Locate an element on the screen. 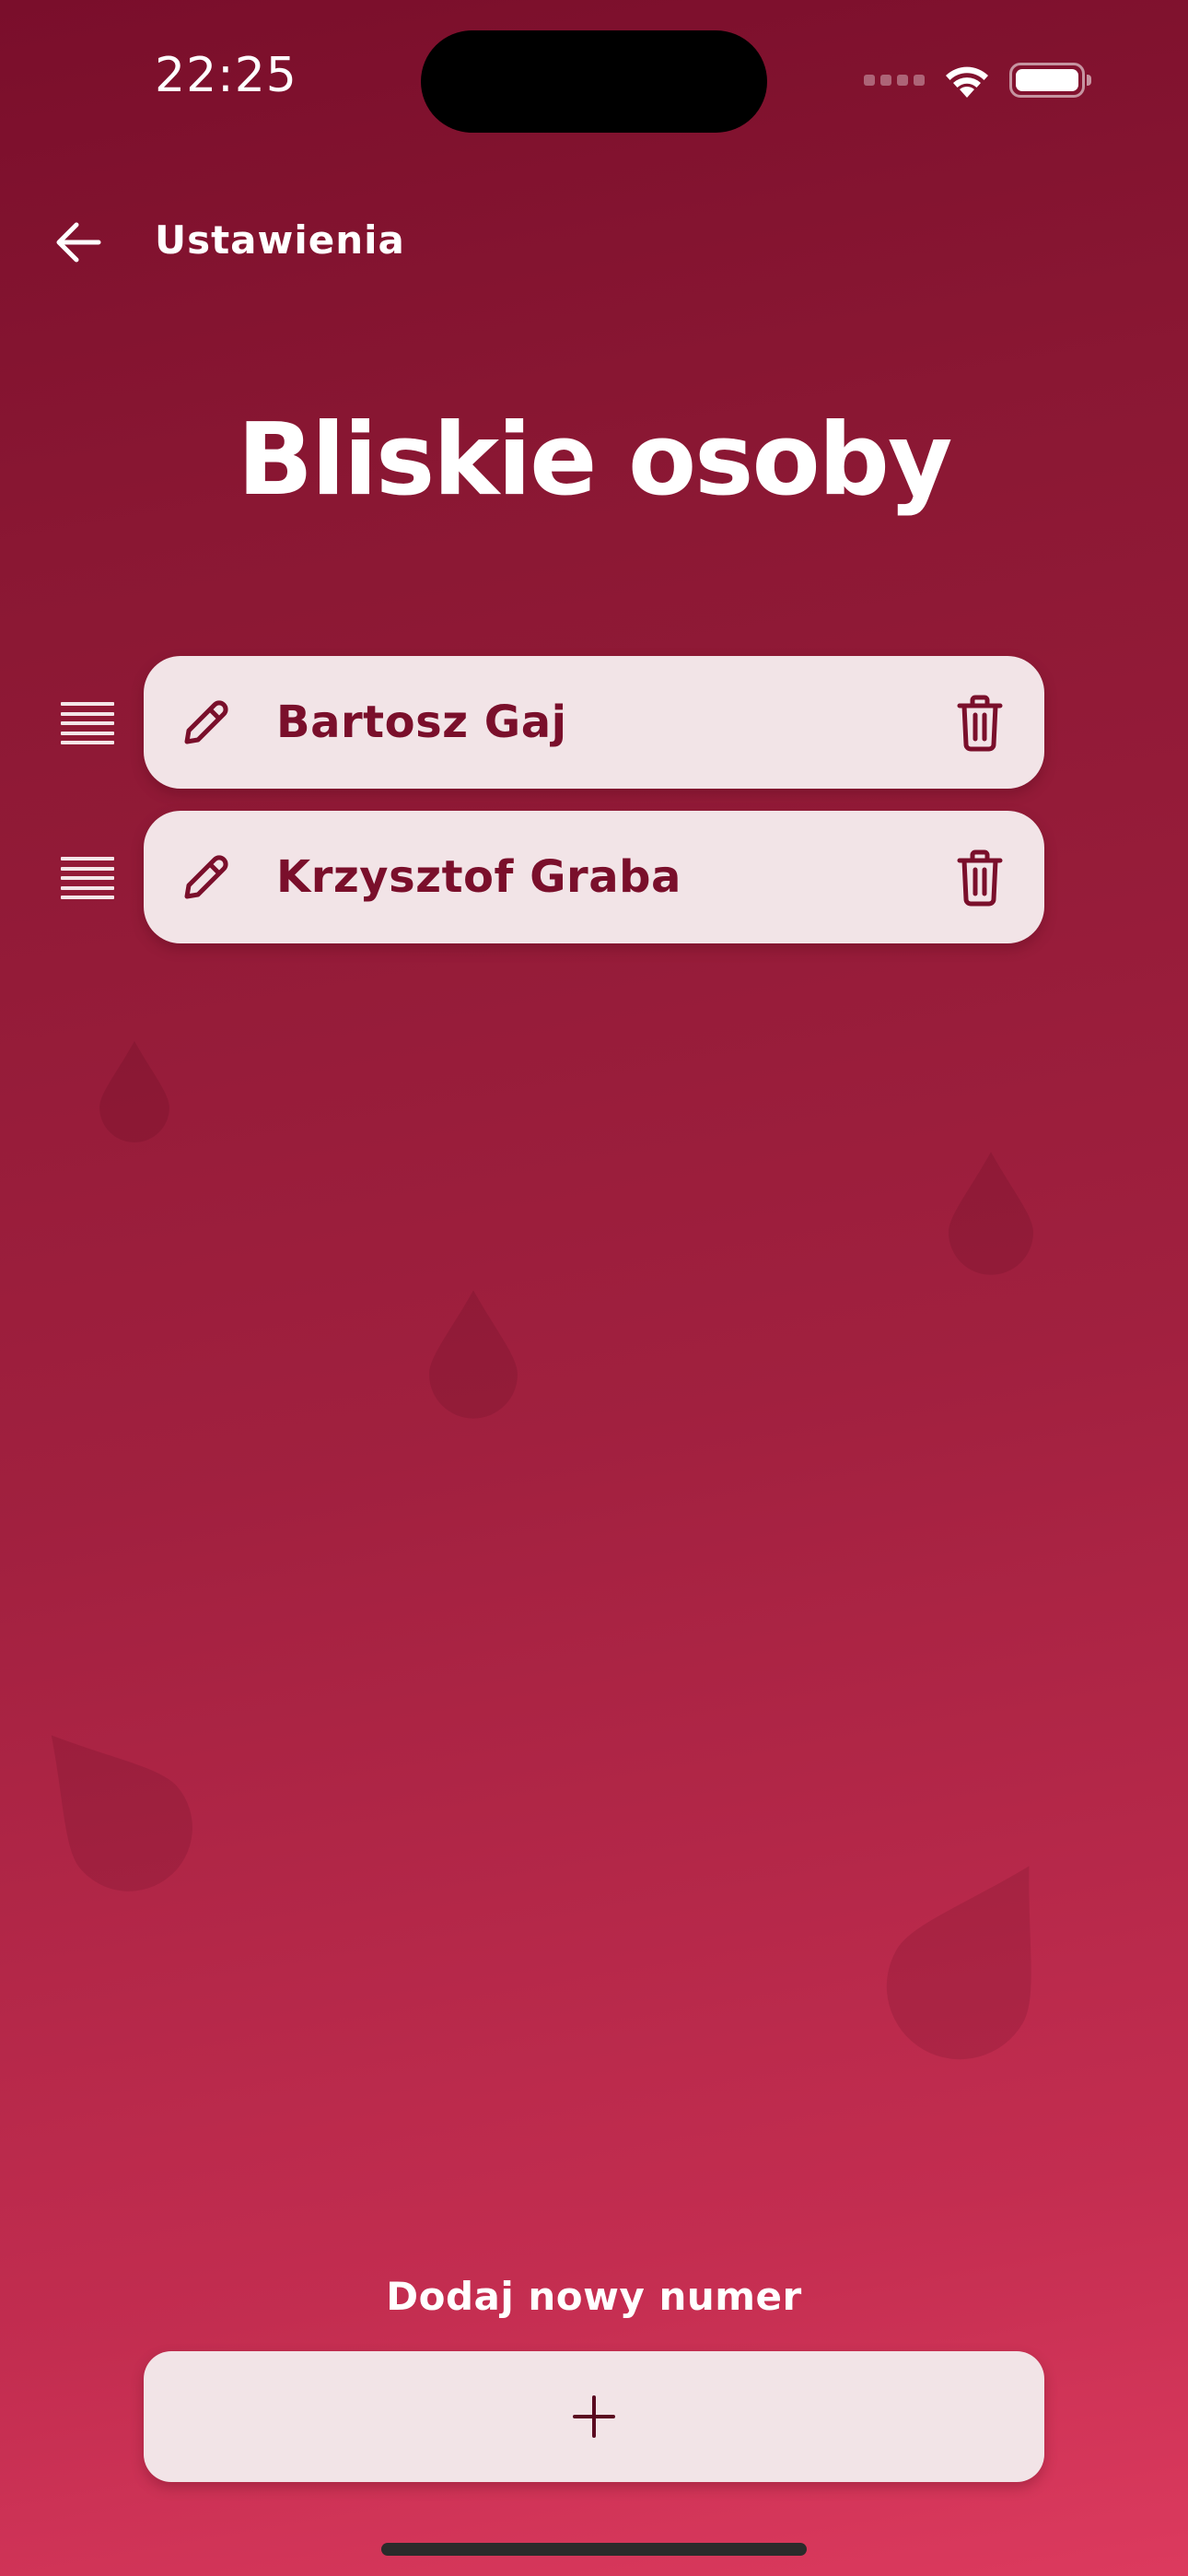 The image size is (1188, 2576). dynamic-island is located at coordinates (594, 81).